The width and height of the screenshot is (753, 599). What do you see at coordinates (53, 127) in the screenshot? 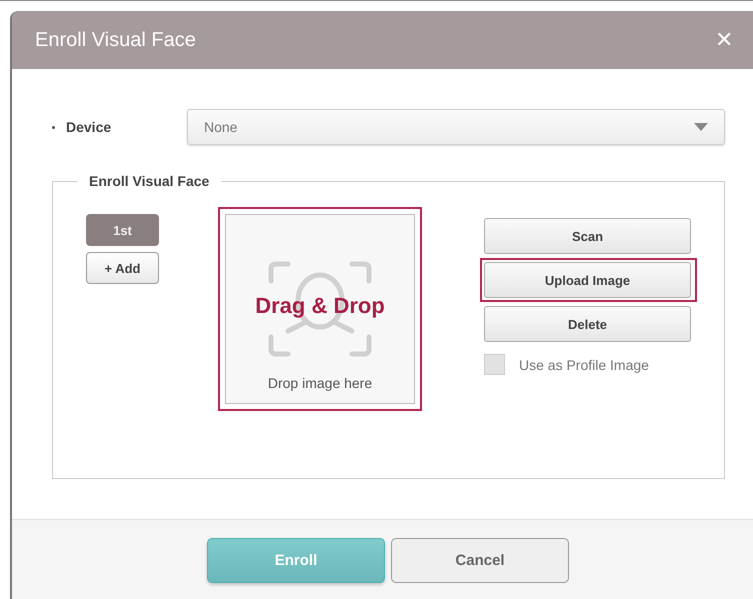
I see `bullet-icon` at bounding box center [53, 127].